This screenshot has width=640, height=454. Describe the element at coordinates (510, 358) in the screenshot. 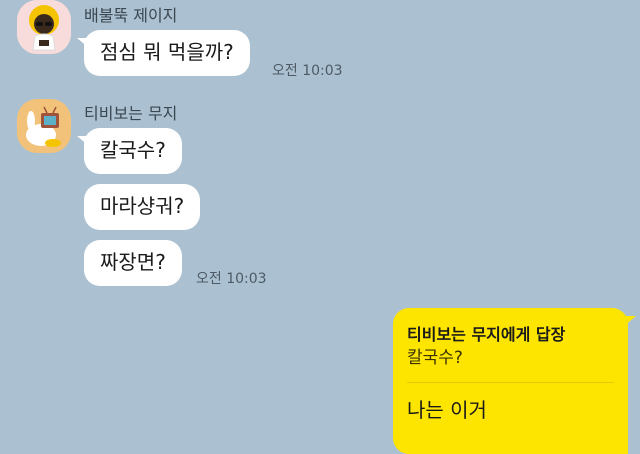

I see `quoted-message: 칼국수?` at that location.